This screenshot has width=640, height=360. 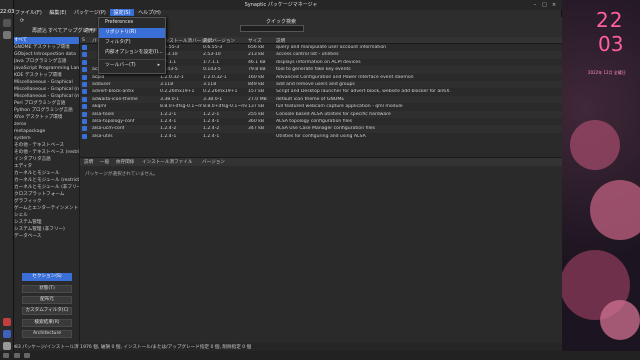 I want to click on category-item: すべて, so click(x=46, y=40).